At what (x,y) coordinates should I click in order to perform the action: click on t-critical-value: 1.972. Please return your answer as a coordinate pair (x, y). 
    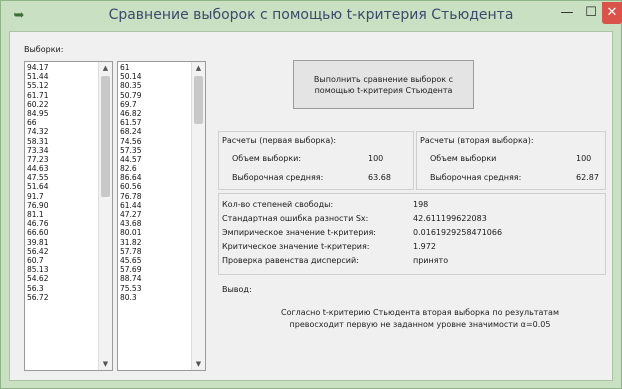
    Looking at the image, I should click on (424, 246).